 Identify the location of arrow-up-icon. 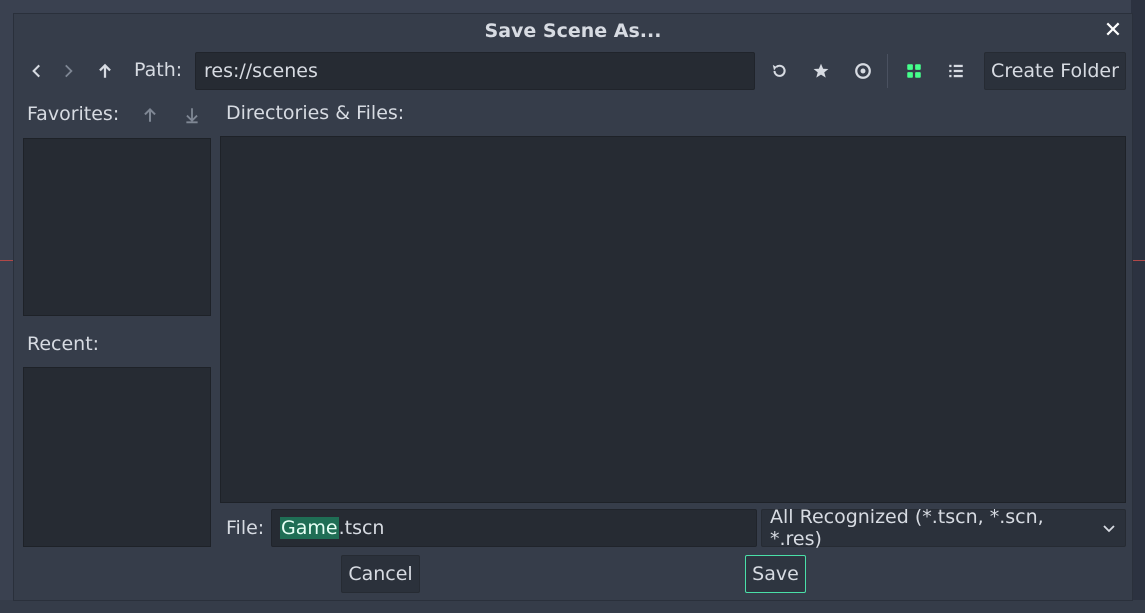
(105, 70).